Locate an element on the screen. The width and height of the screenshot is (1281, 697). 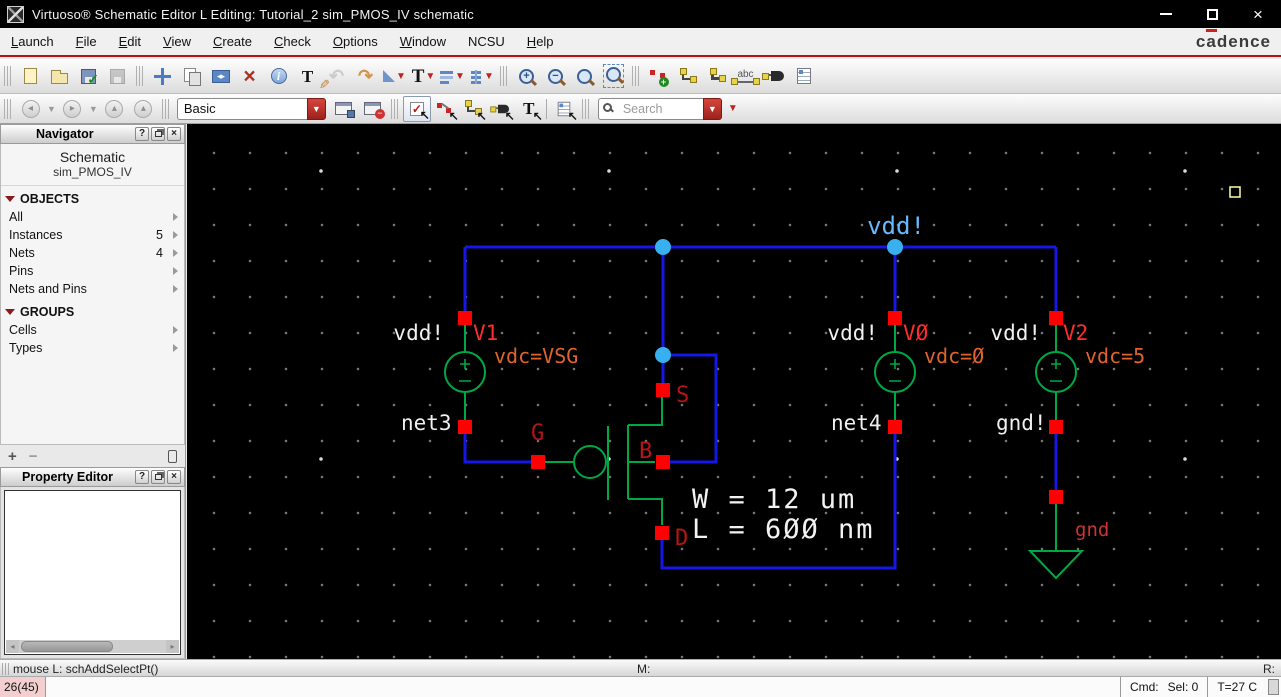
property-editor-float-button is located at coordinates (158, 477).